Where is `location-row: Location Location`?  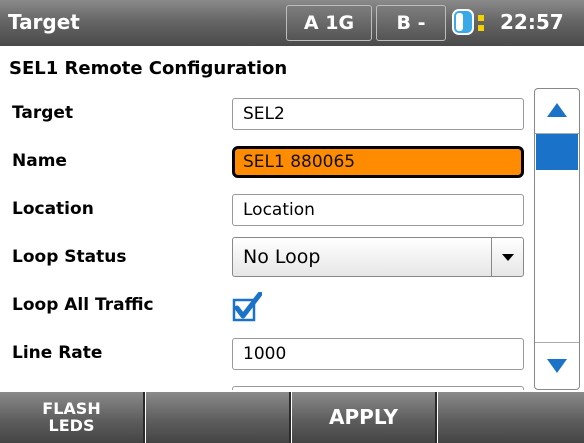 location-row: Location Location is located at coordinates (266, 209).